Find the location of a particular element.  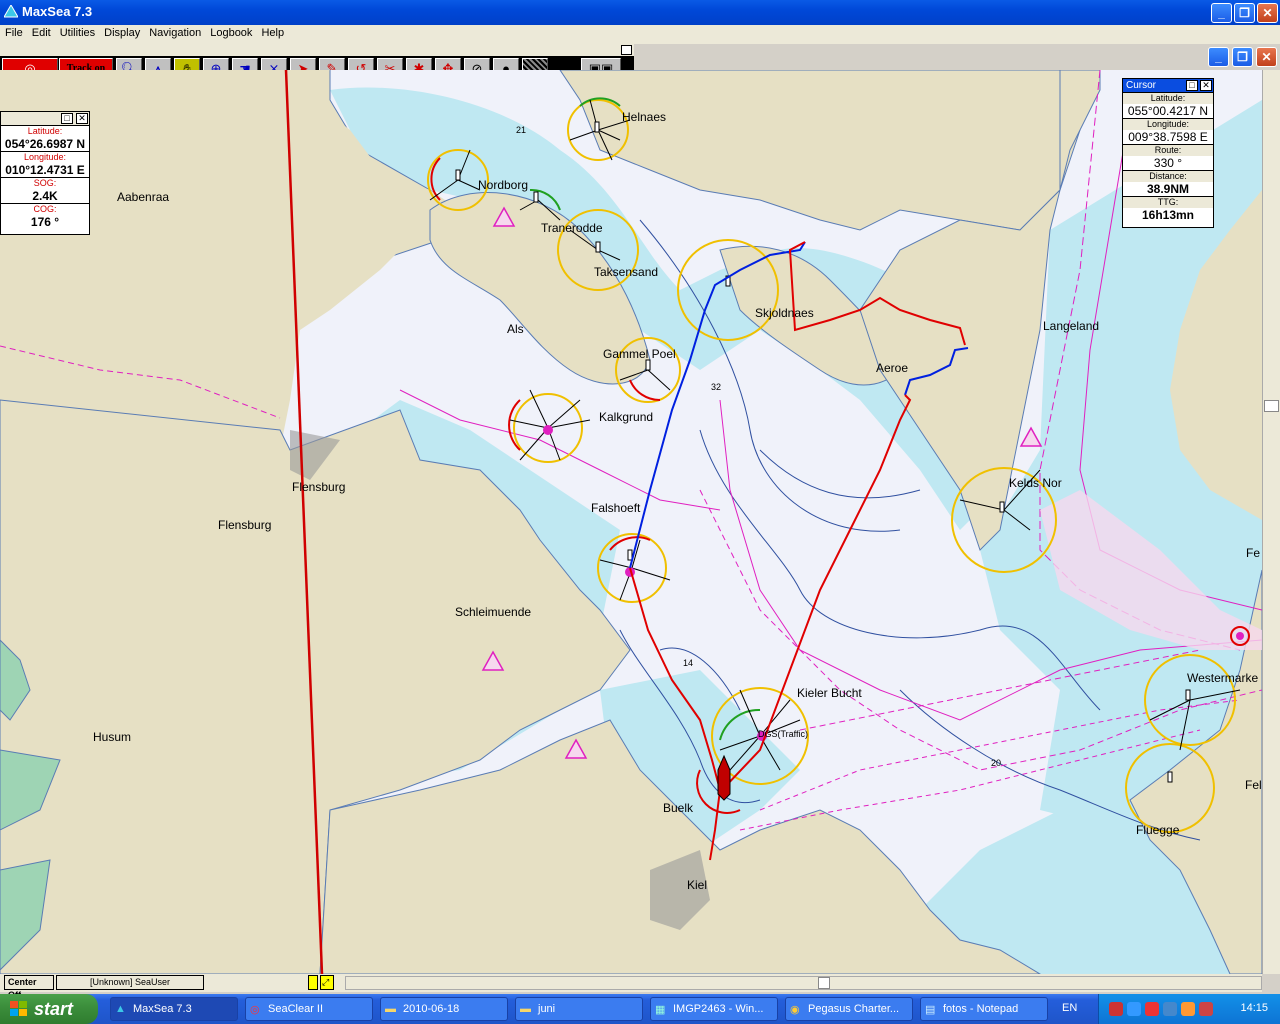

vertical-scrollbar is located at coordinates (1271, 522).